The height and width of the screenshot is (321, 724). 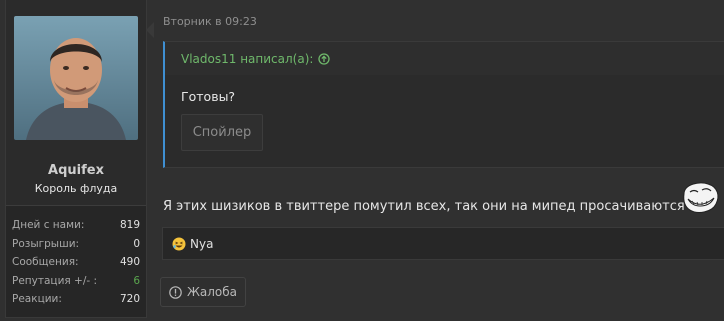 I want to click on author-title: Король флуда, so click(x=76, y=188).